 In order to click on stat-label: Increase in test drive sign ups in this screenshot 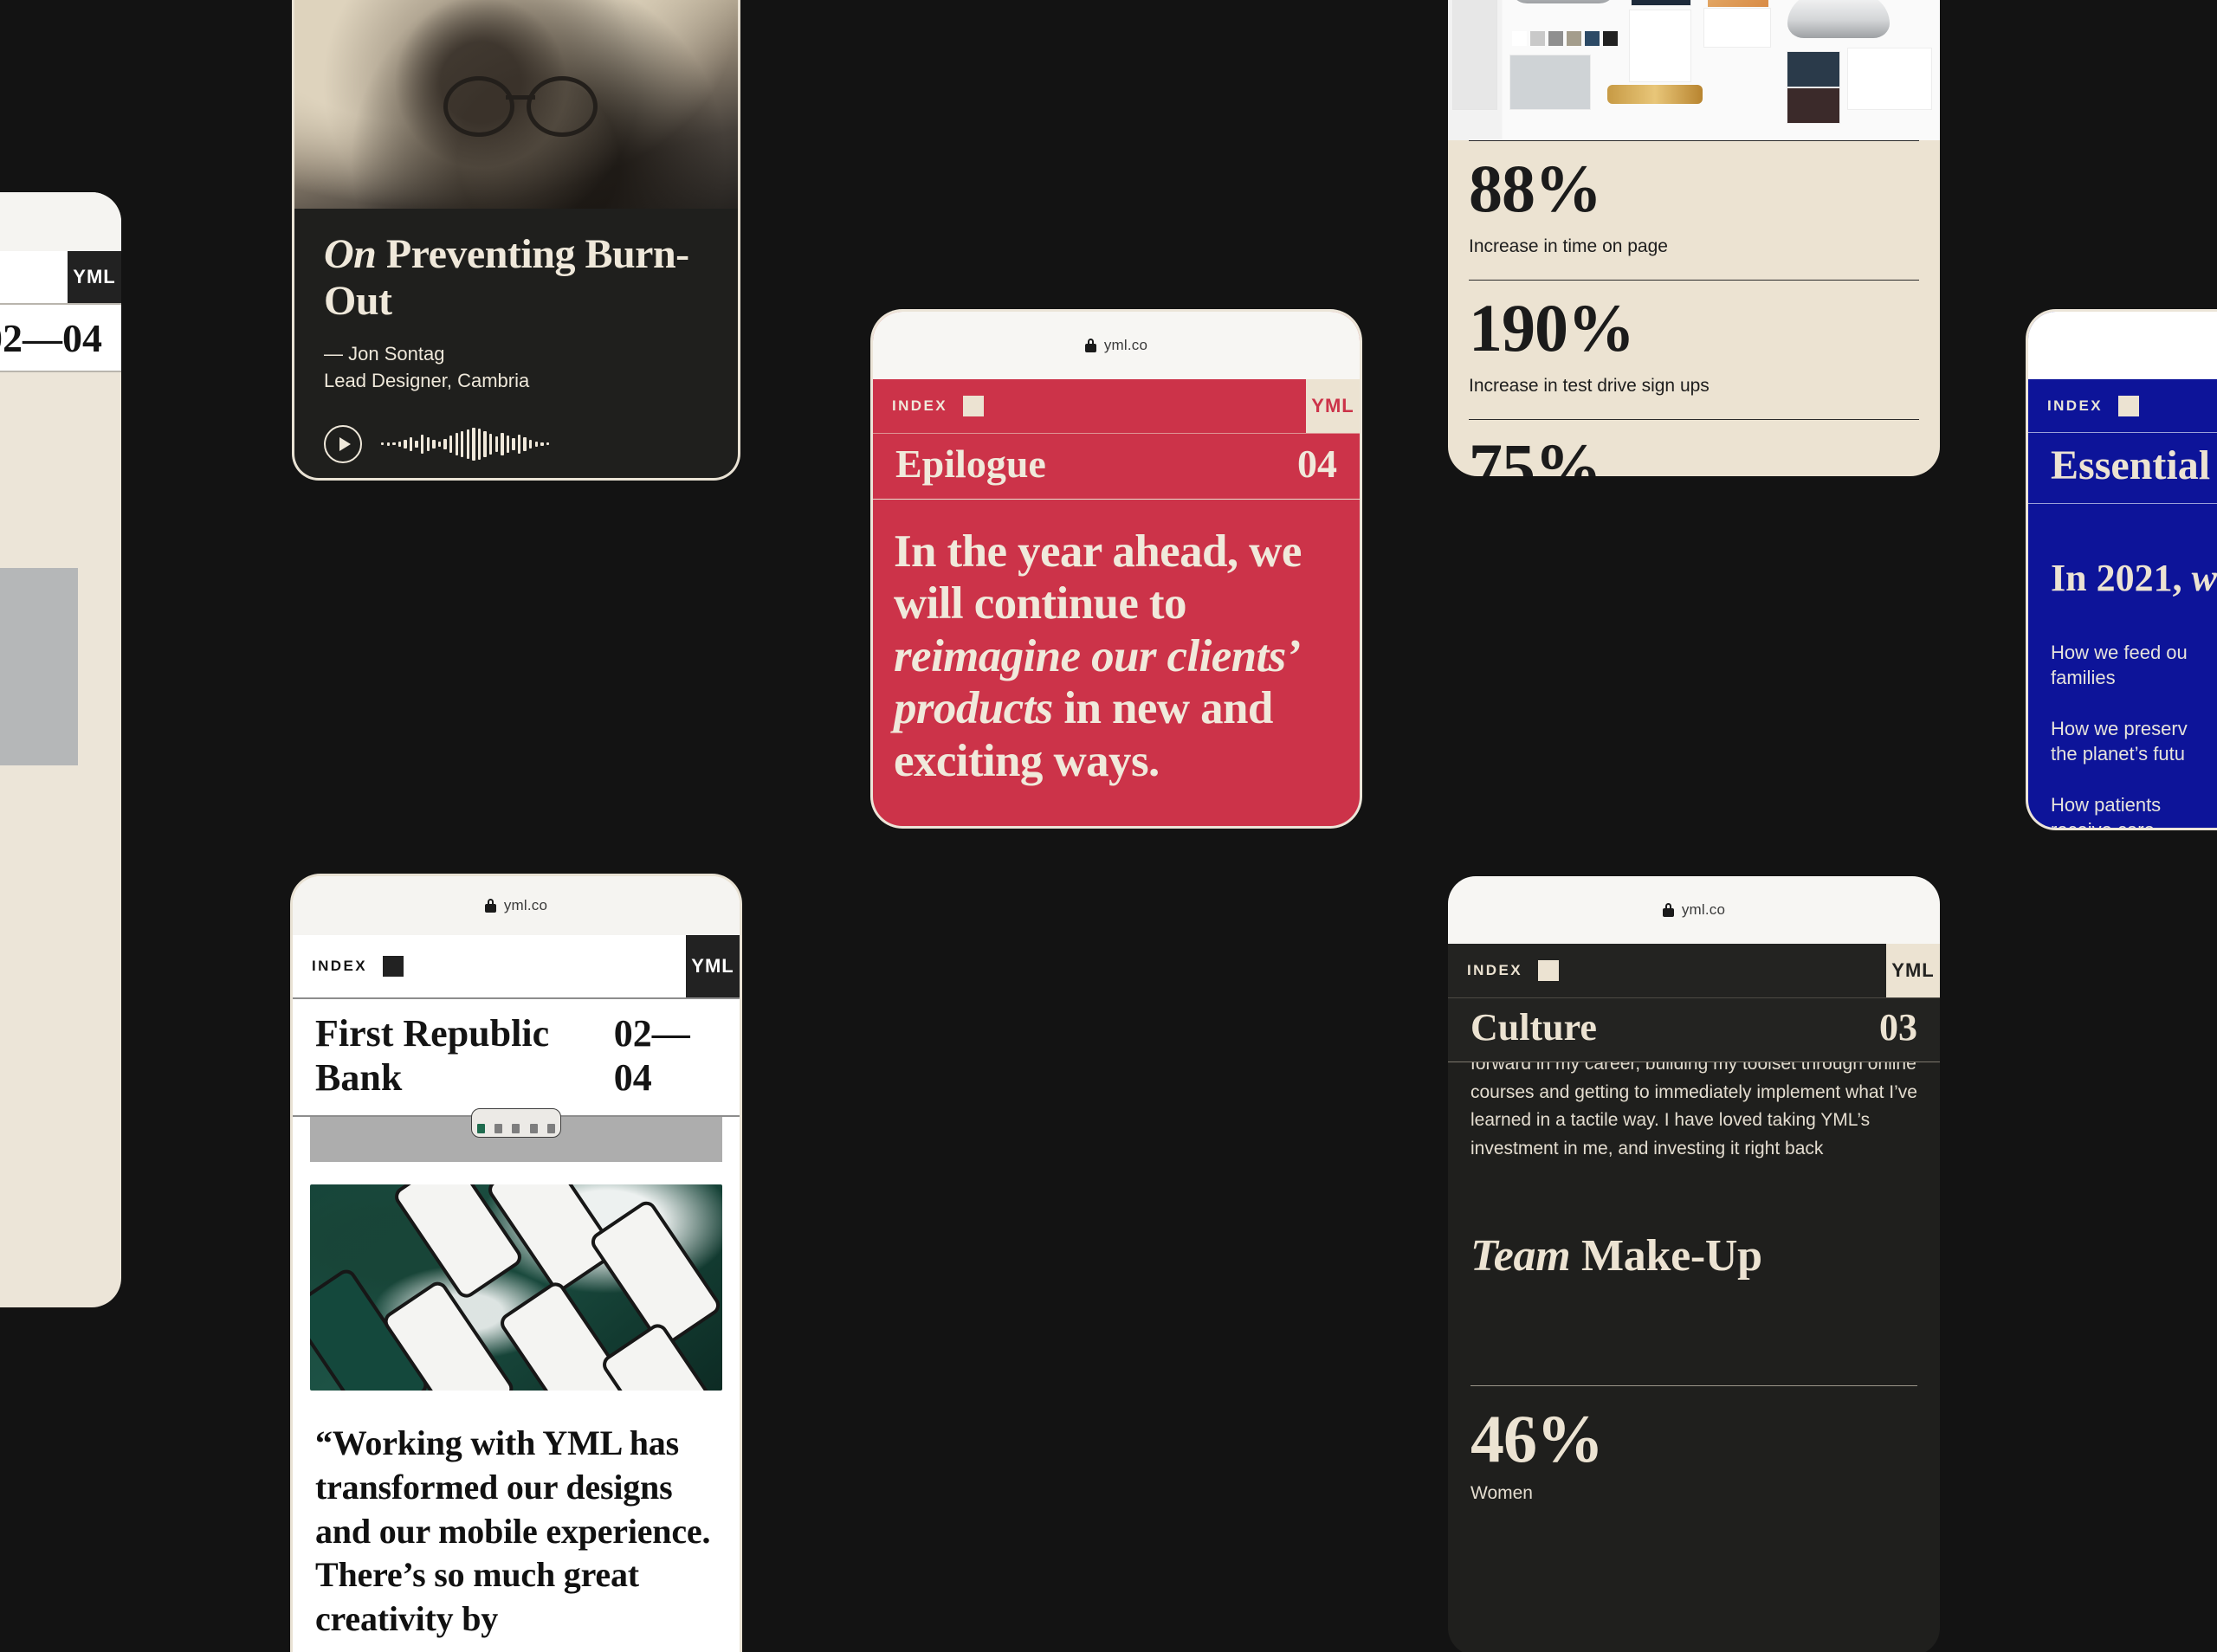, I will do `click(1589, 386)`.